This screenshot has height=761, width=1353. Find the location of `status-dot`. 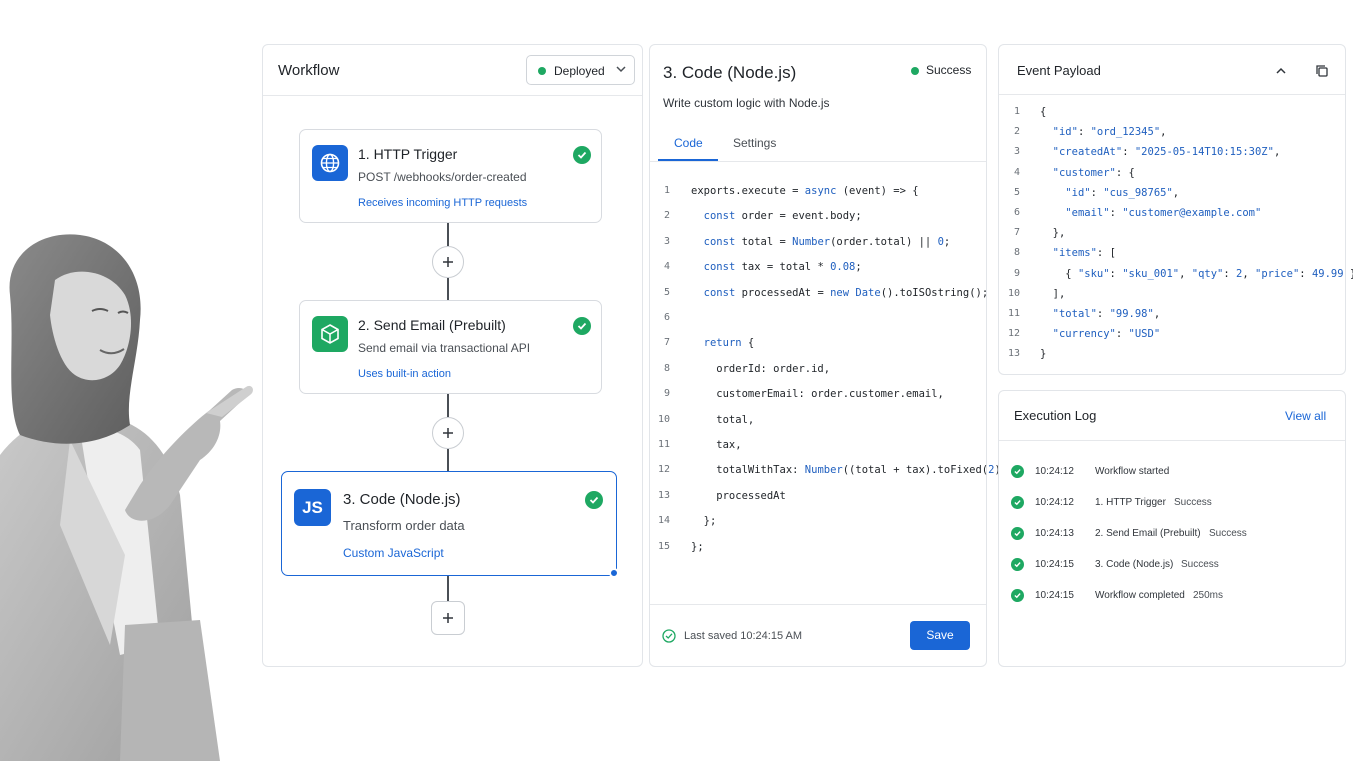

status-dot is located at coordinates (915, 71).